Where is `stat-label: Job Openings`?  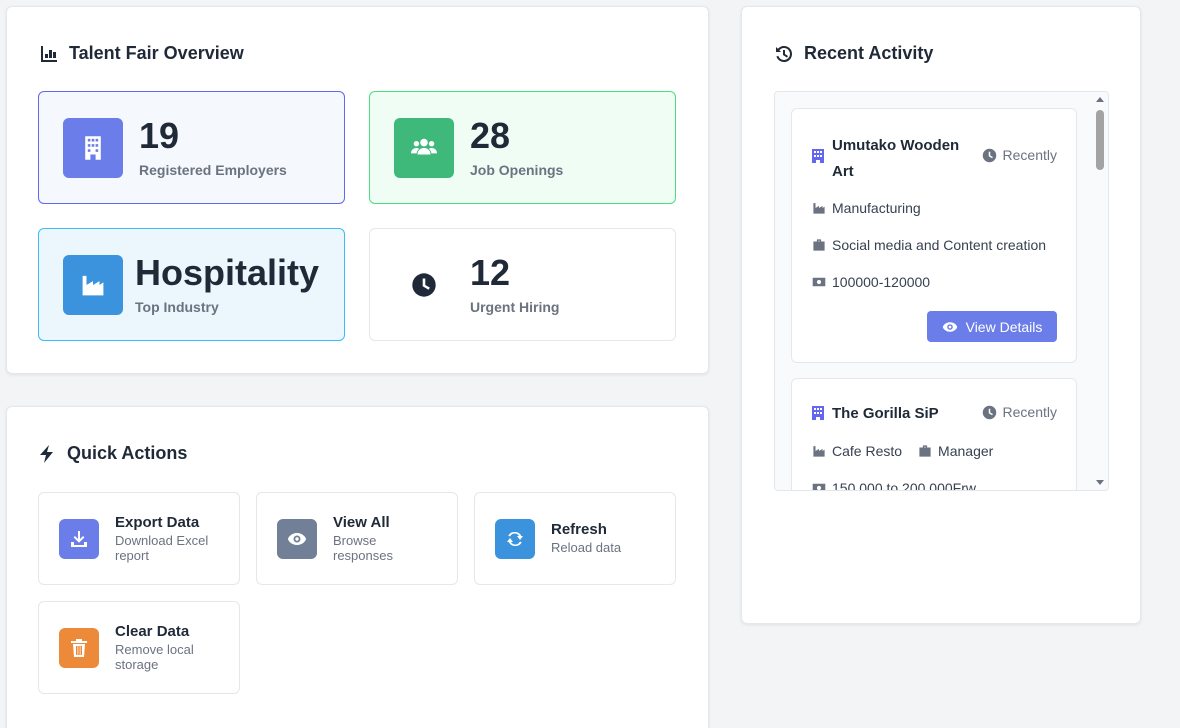
stat-label: Job Openings is located at coordinates (517, 169).